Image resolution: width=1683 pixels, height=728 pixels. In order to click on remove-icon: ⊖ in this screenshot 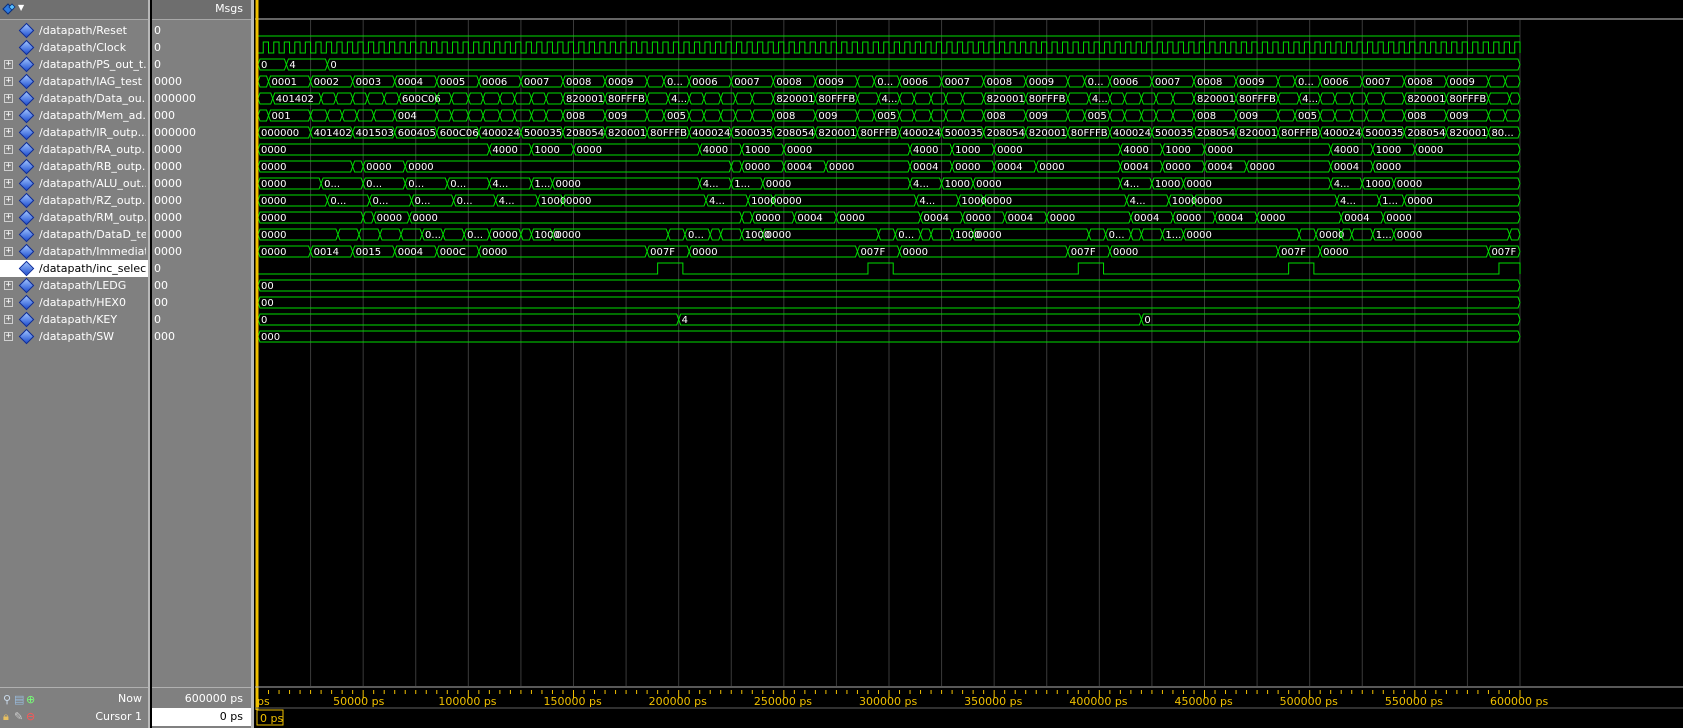, I will do `click(30, 717)`.